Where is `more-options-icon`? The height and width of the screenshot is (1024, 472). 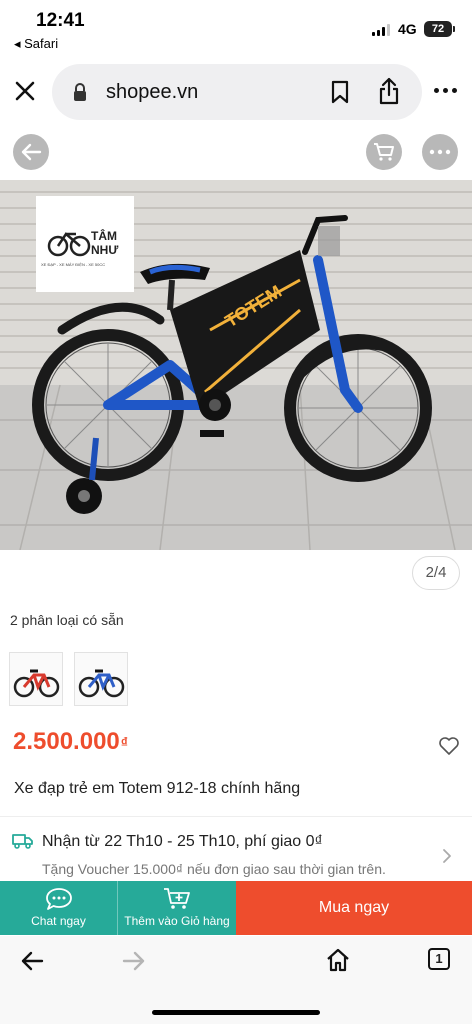 more-options-icon is located at coordinates (445, 90).